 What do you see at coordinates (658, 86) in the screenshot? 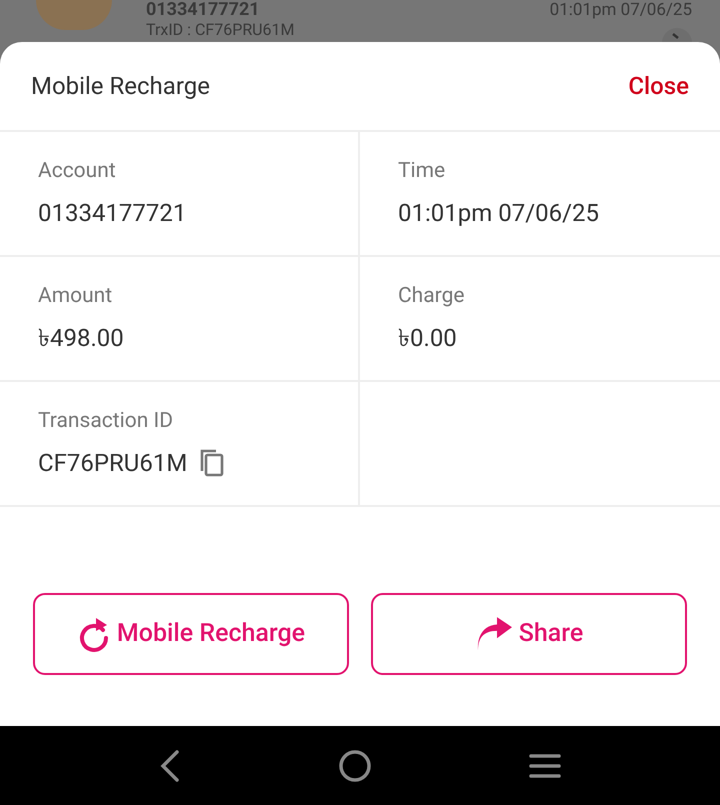
I see `close-button: Close` at bounding box center [658, 86].